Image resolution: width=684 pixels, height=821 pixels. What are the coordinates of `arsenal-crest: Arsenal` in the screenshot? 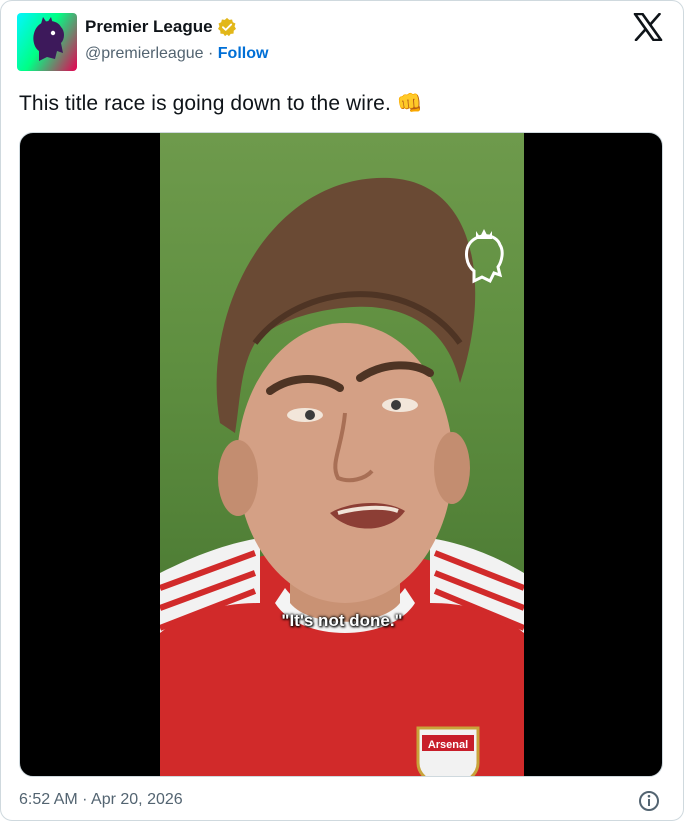 It's located at (448, 751).